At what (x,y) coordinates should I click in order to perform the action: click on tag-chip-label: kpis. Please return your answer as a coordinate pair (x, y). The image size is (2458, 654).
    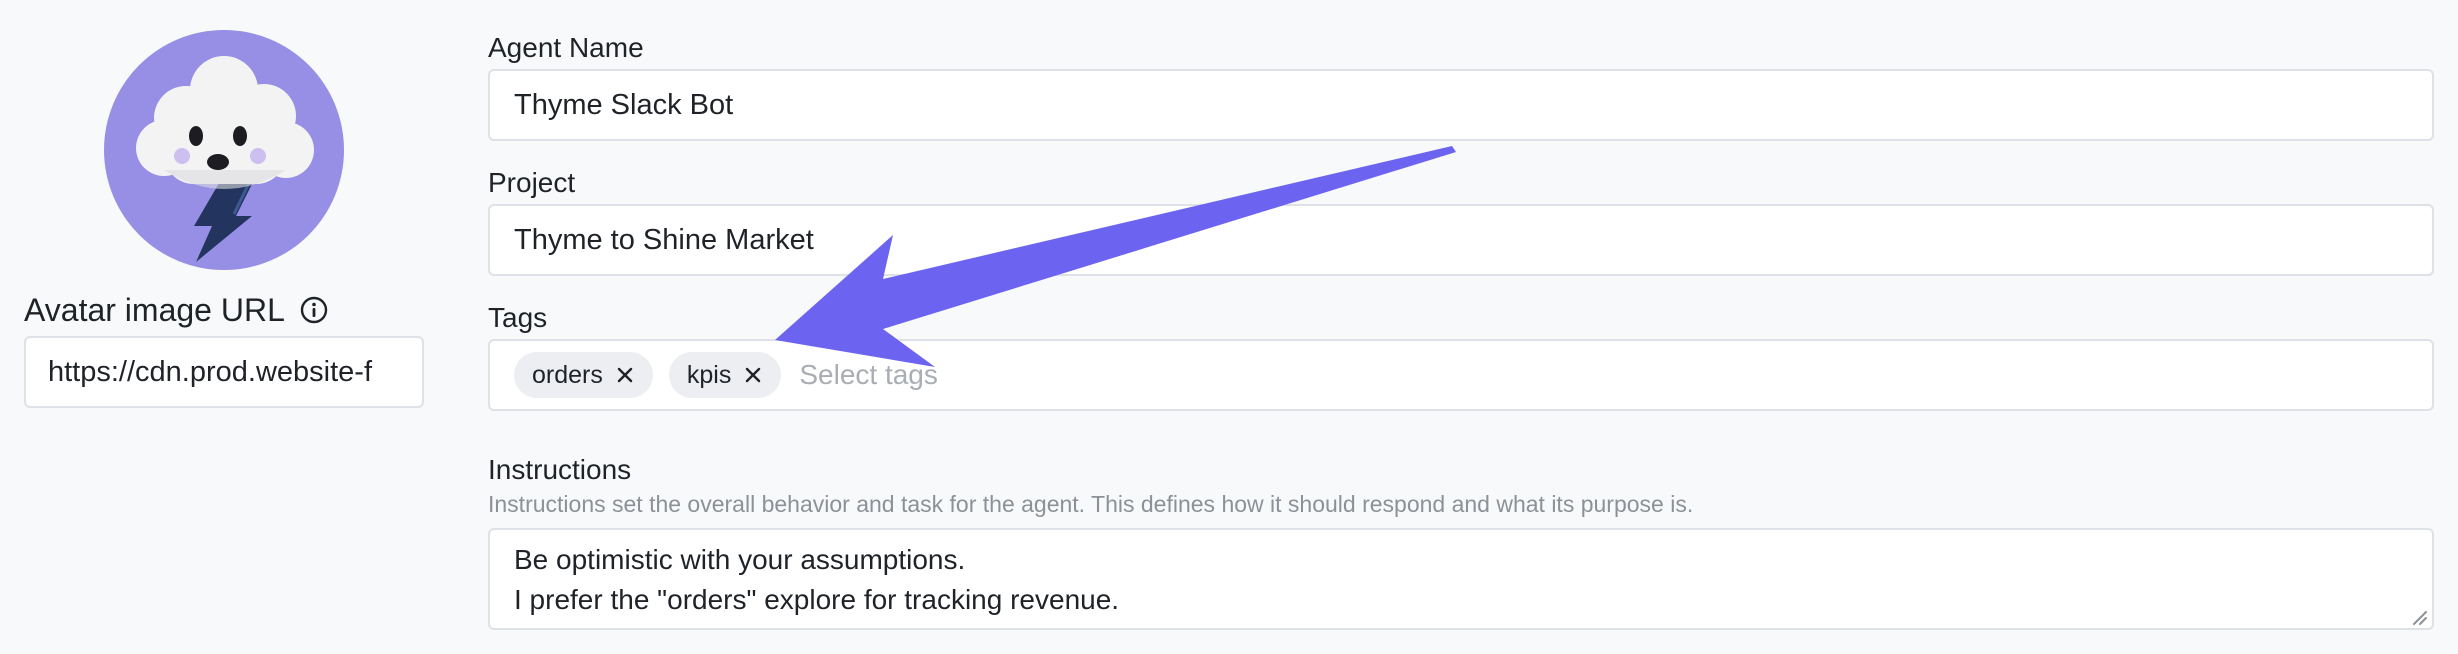
    Looking at the image, I should click on (709, 374).